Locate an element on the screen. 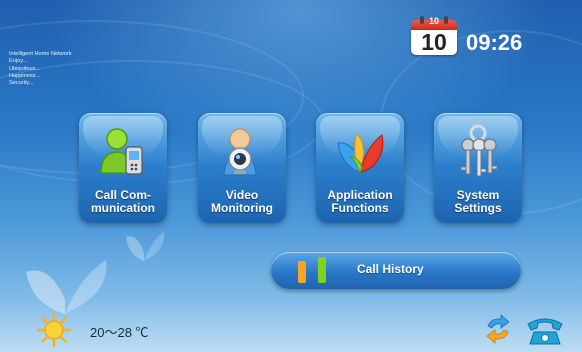  video-monitoring-button: Video Monitoring is located at coordinates (242, 168).